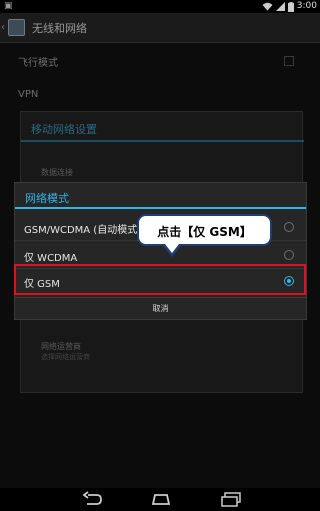 The width and height of the screenshot is (320, 511). Describe the element at coordinates (172, 248) in the screenshot. I see `callout-tail-fill` at that location.